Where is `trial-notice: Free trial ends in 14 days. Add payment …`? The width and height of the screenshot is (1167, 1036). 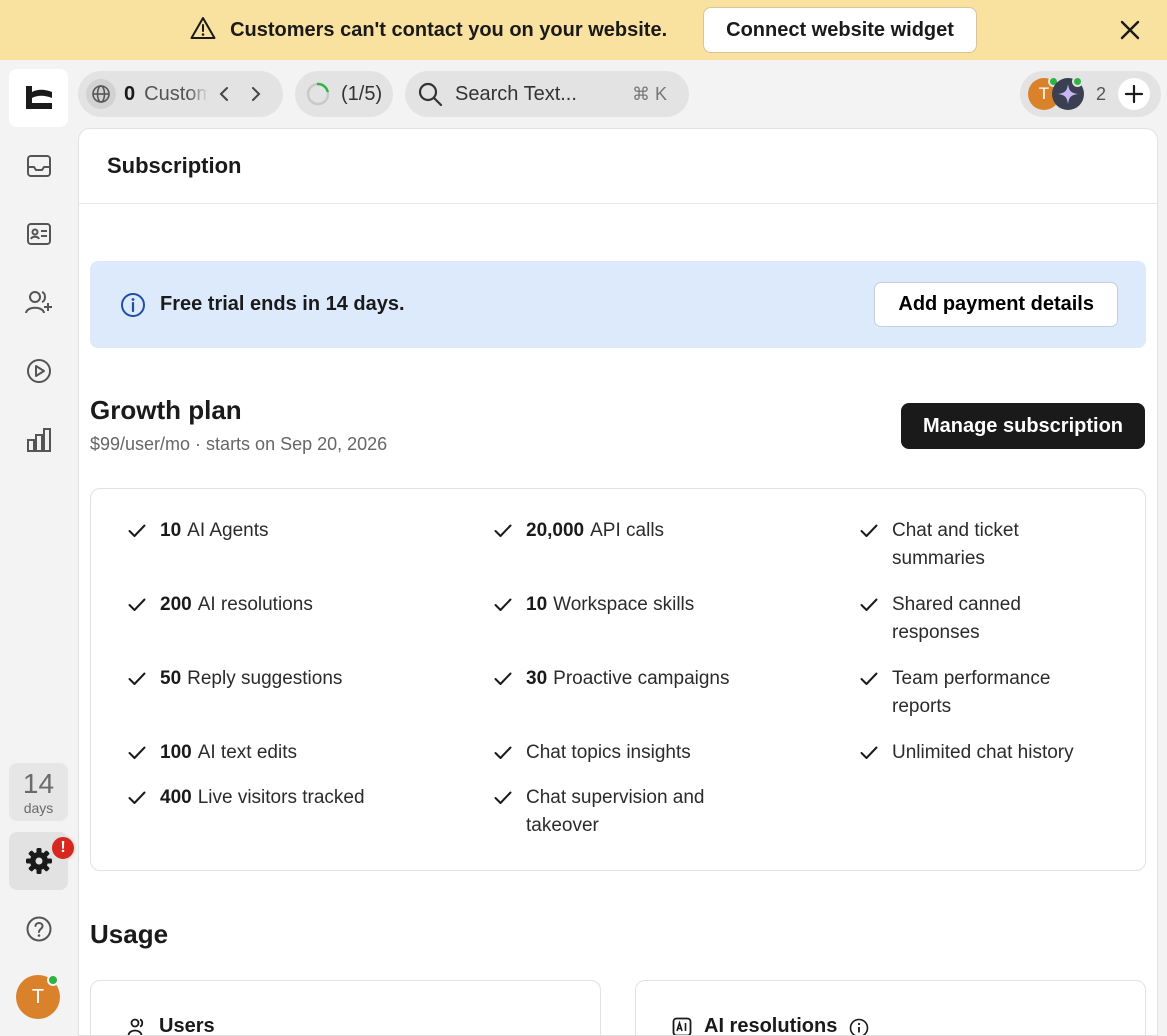 trial-notice: Free trial ends in 14 days. Add payment … is located at coordinates (618, 304).